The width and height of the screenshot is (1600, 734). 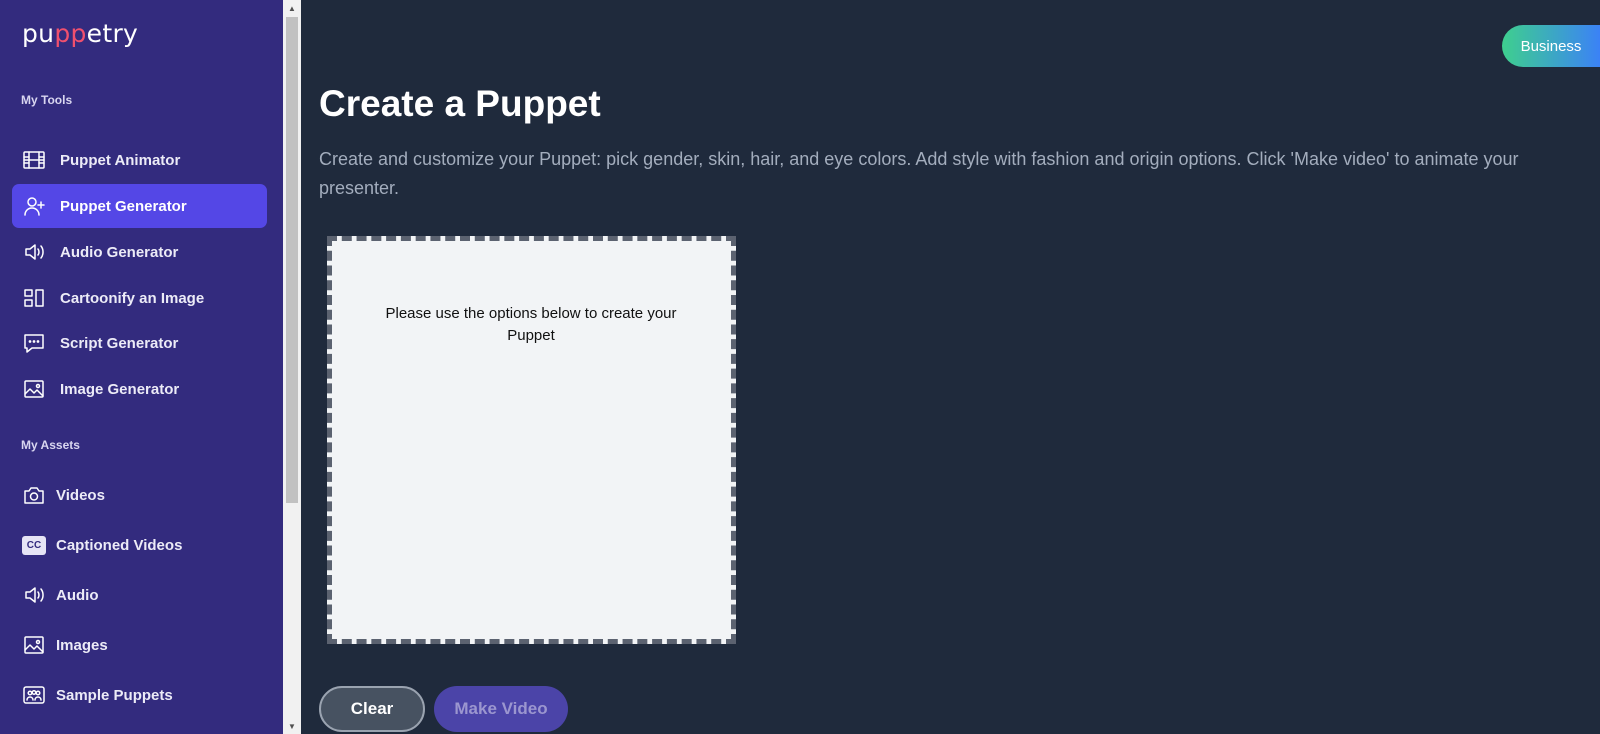 I want to click on sidebar-scrollbar: ▲ ▼, so click(x=292, y=367).